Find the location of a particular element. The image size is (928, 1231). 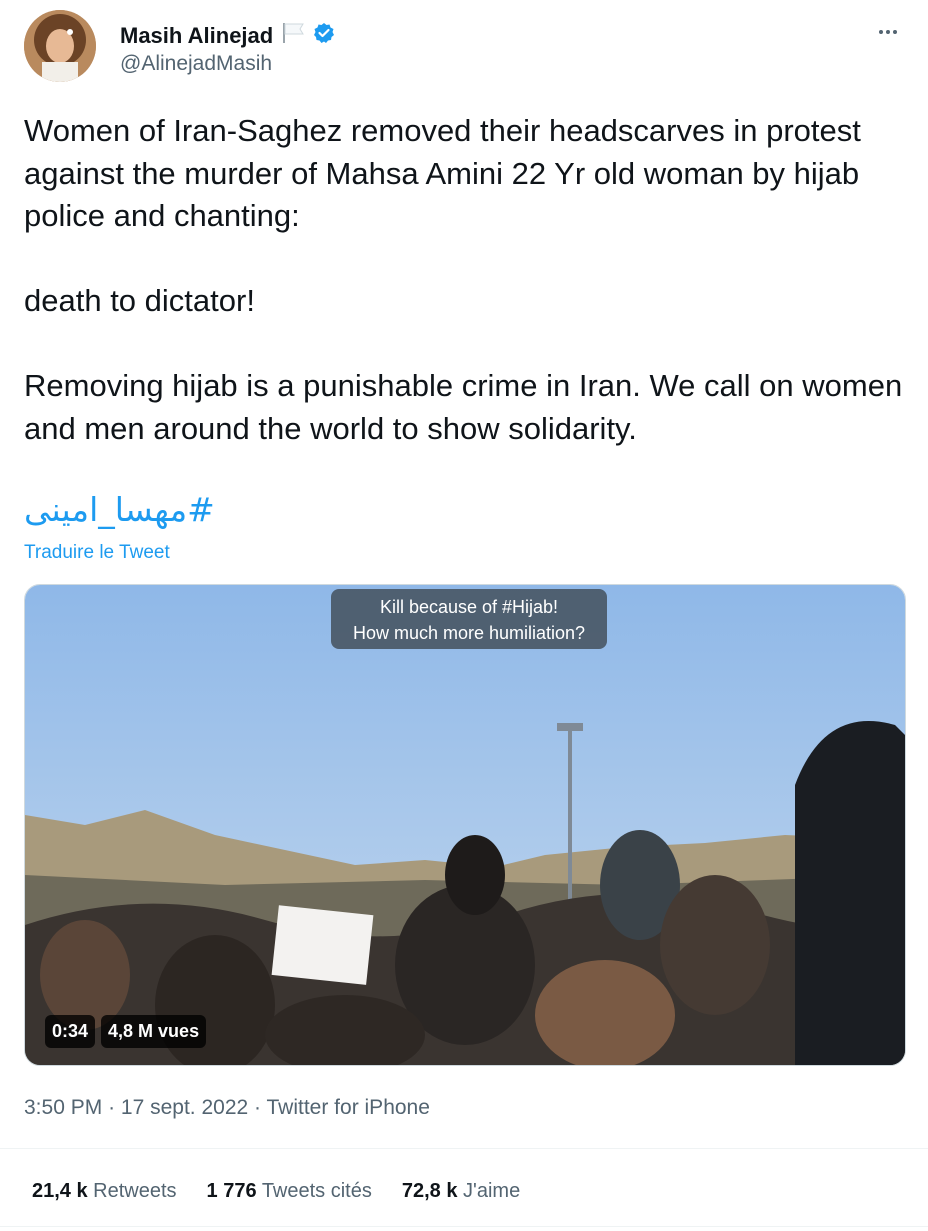

likes-stat: 72,8 k J'aime is located at coordinates (461, 1191).